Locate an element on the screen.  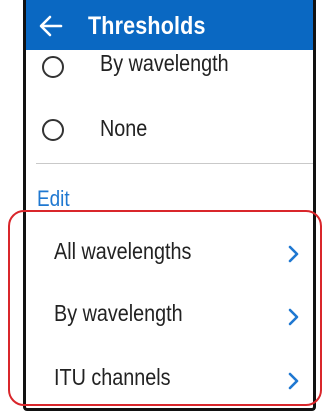
edit-item-itu-channels: ITU channels is located at coordinates (169, 379).